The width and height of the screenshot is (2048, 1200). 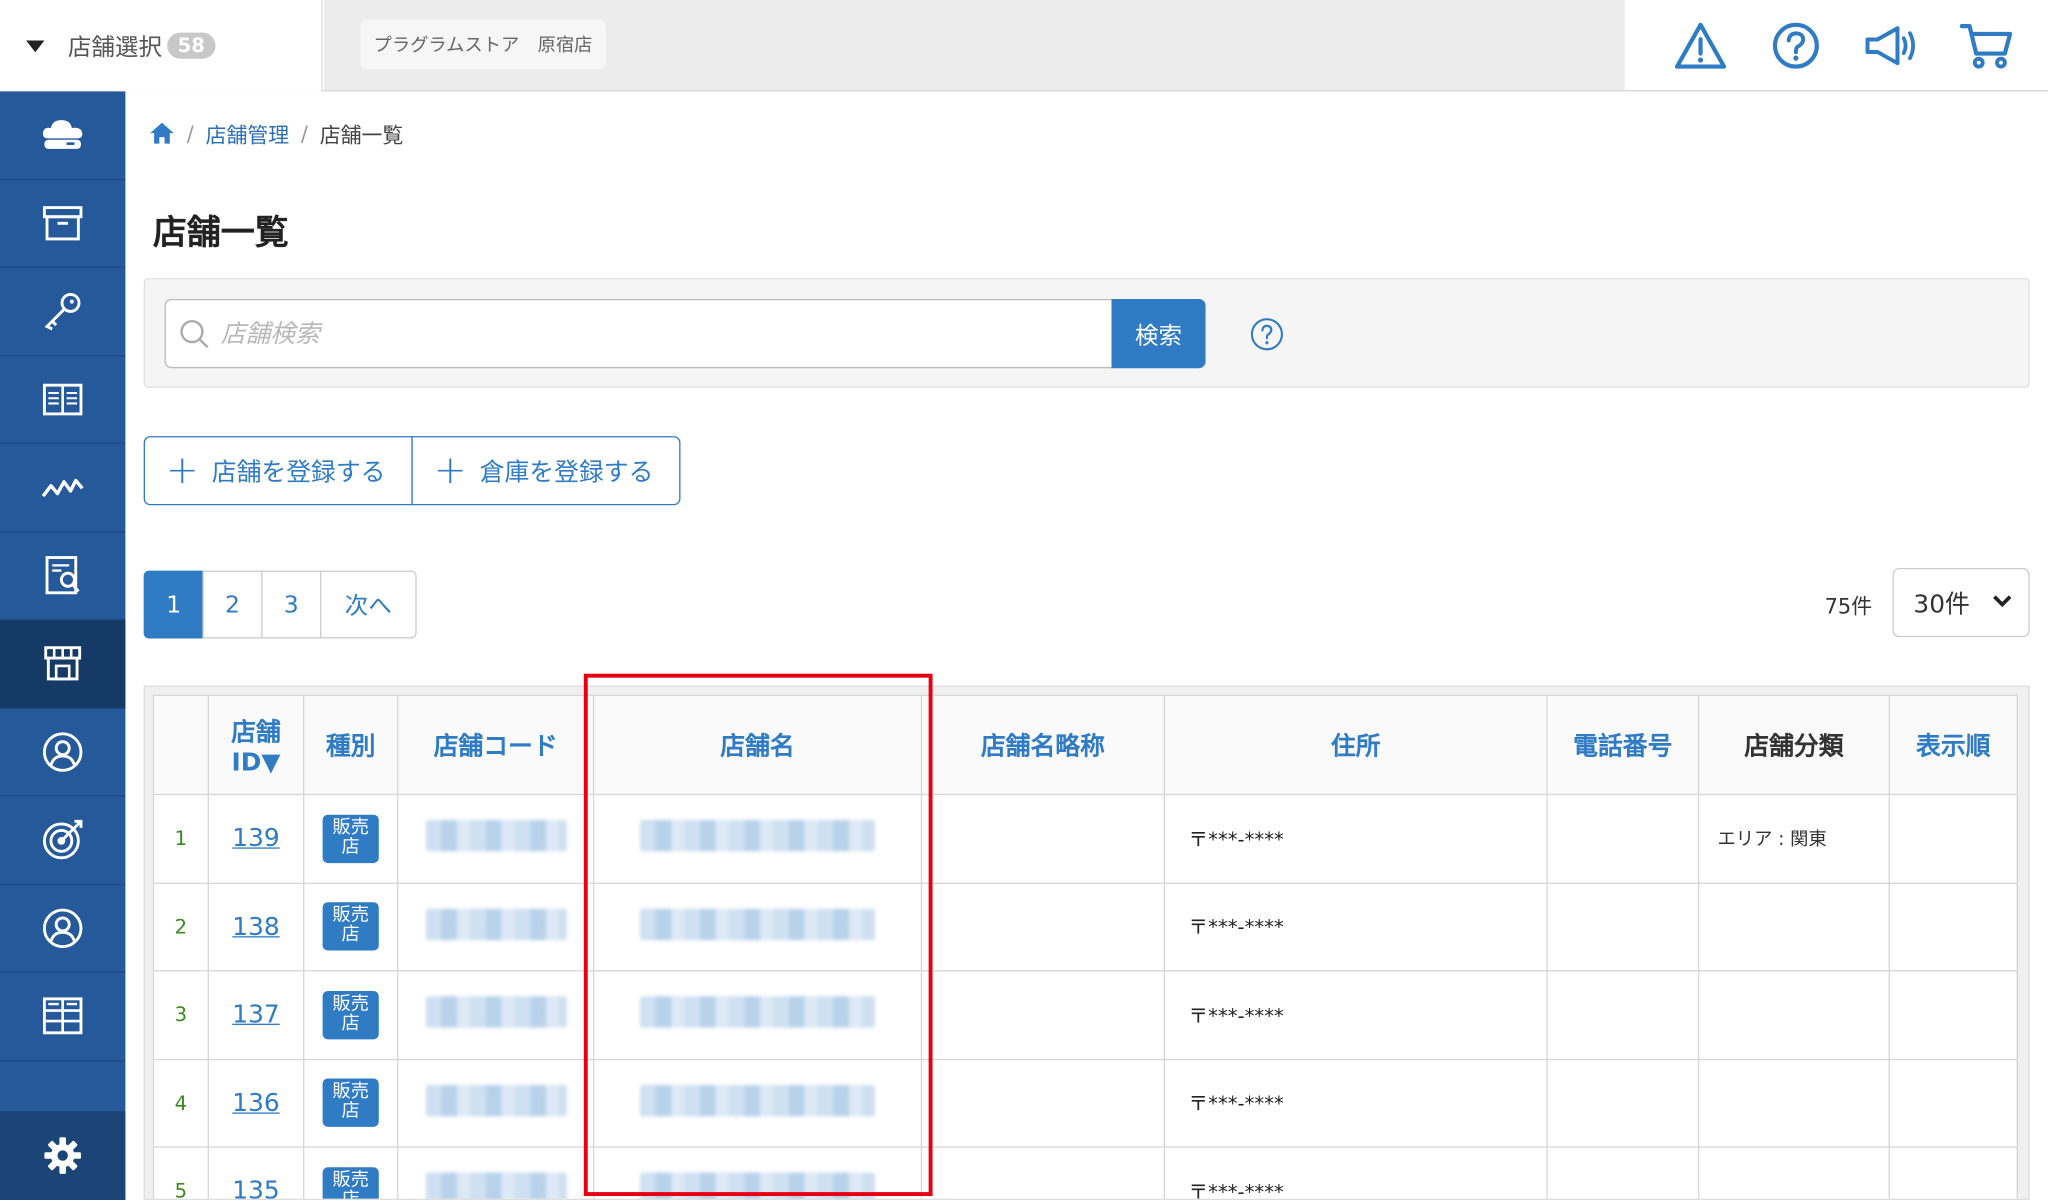 I want to click on col-display-order: 表示順, so click(x=1953, y=745).